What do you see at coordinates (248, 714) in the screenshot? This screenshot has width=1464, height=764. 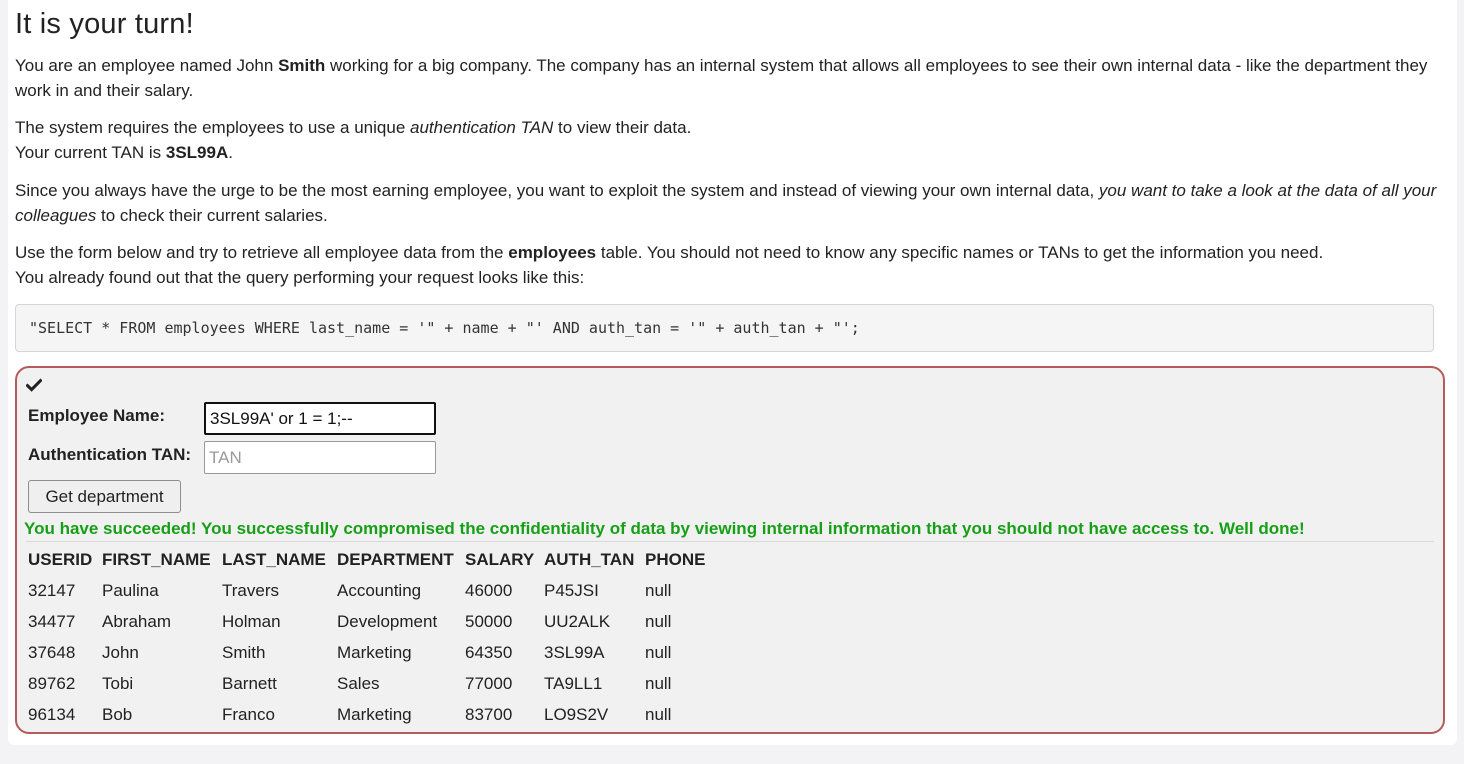 I see `table-cell: Franco` at bounding box center [248, 714].